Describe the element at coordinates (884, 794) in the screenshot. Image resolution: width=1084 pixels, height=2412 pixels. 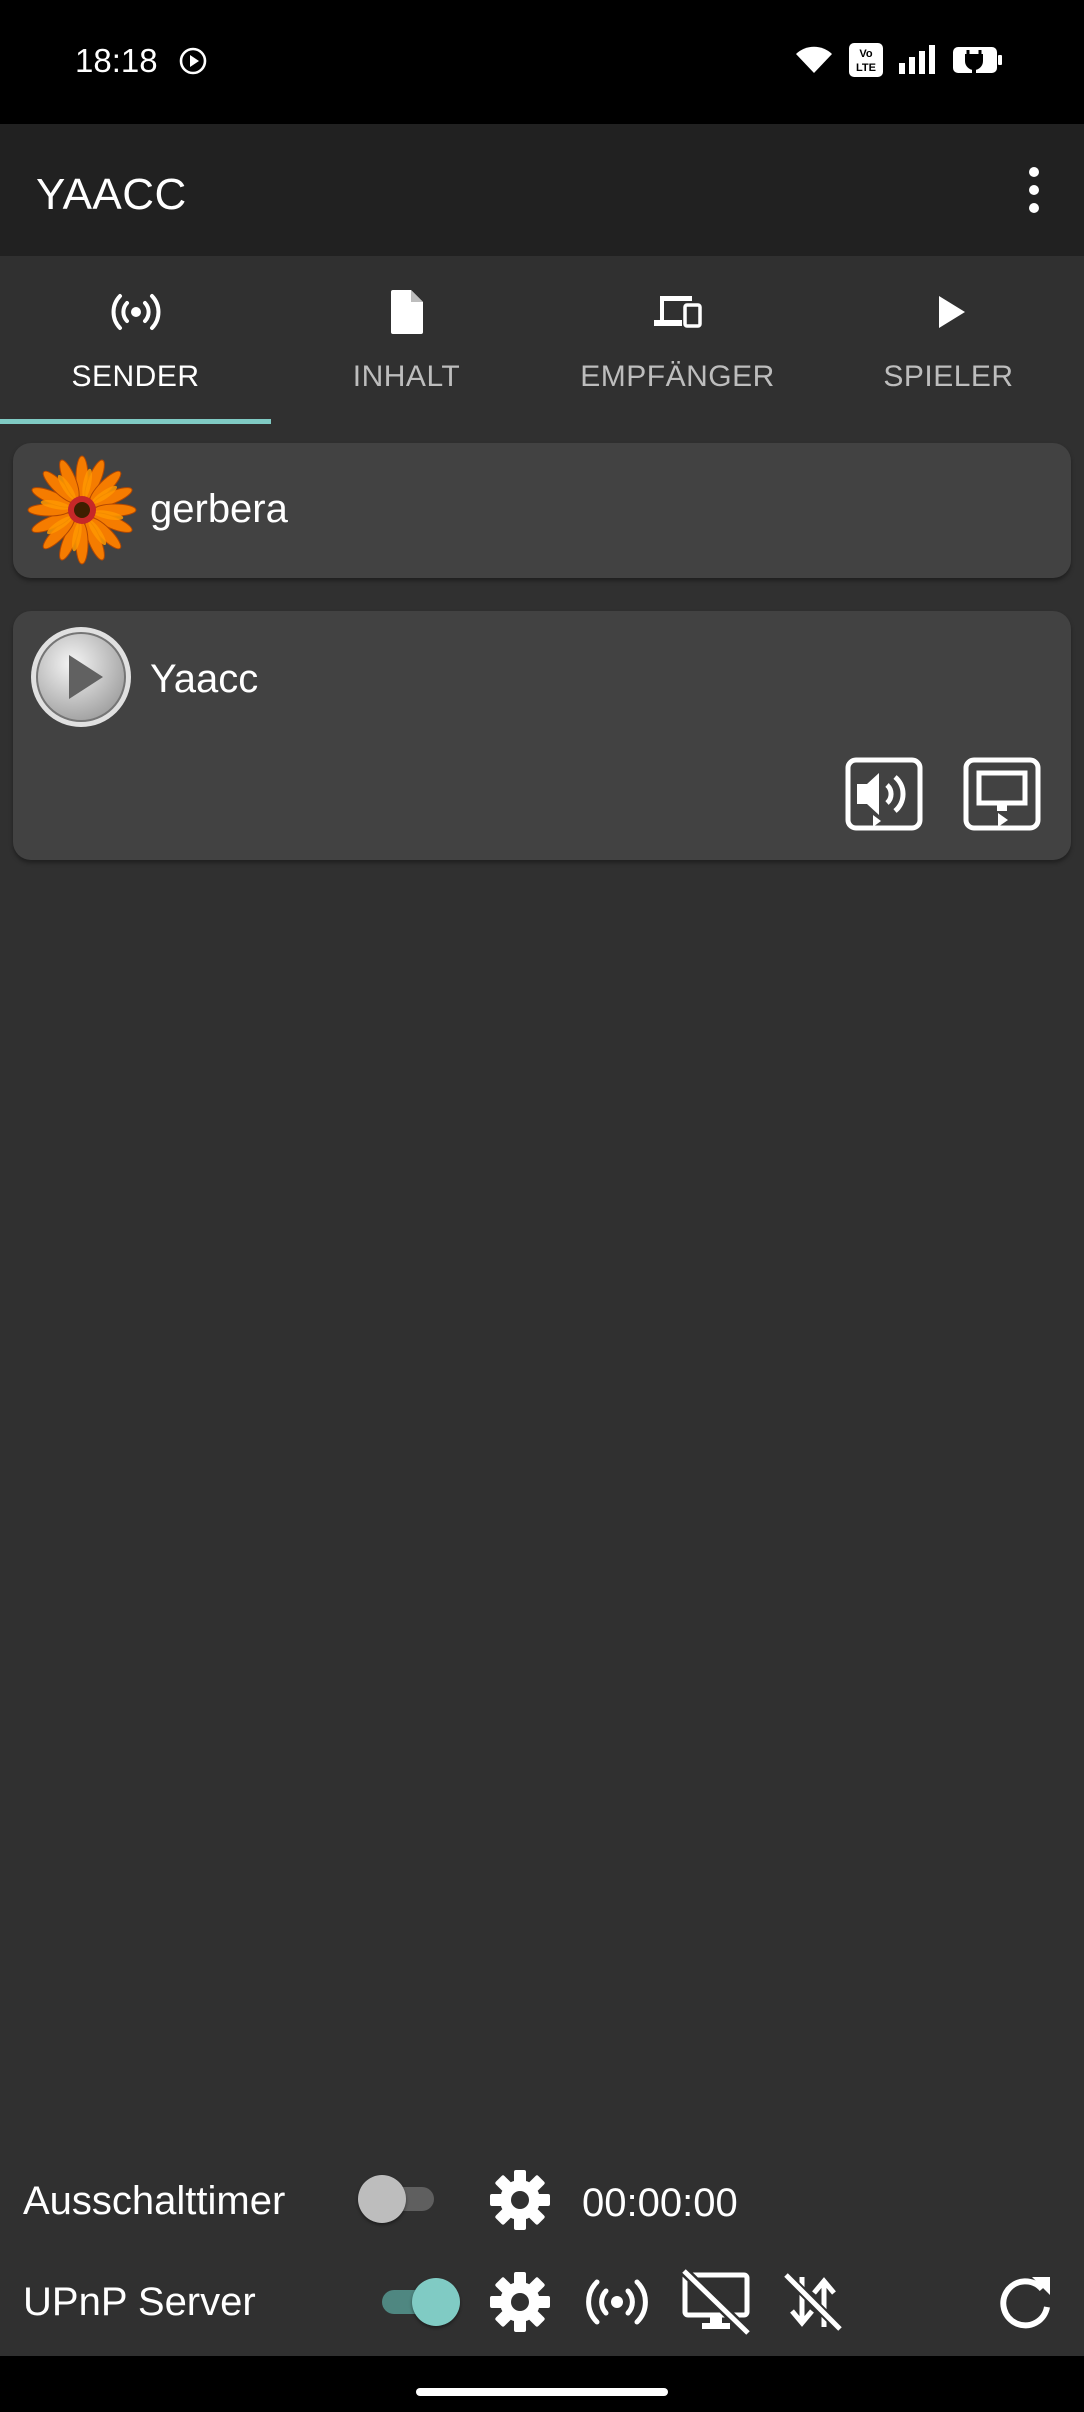
I see `audio-renderer-icon` at that location.